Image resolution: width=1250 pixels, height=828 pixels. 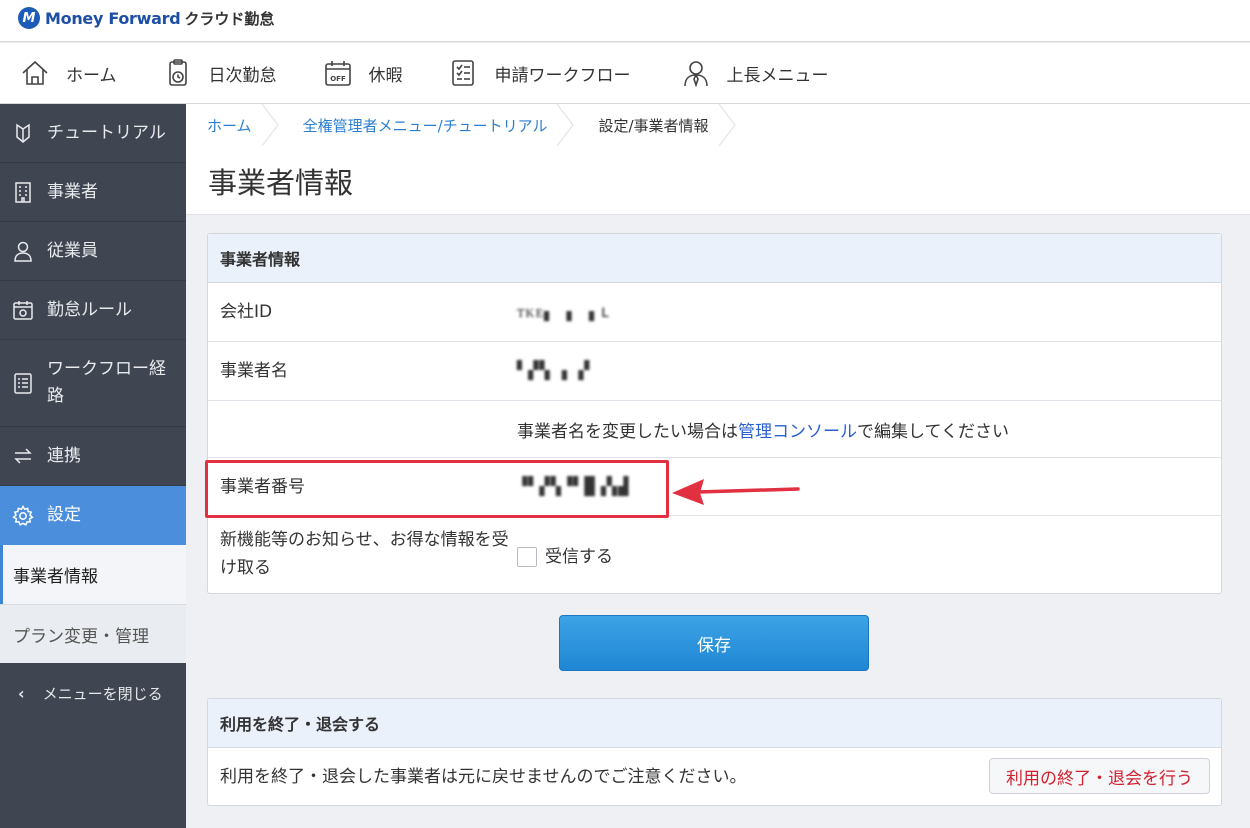 What do you see at coordinates (23, 310) in the screenshot?
I see `calendar-gear-icon` at bounding box center [23, 310].